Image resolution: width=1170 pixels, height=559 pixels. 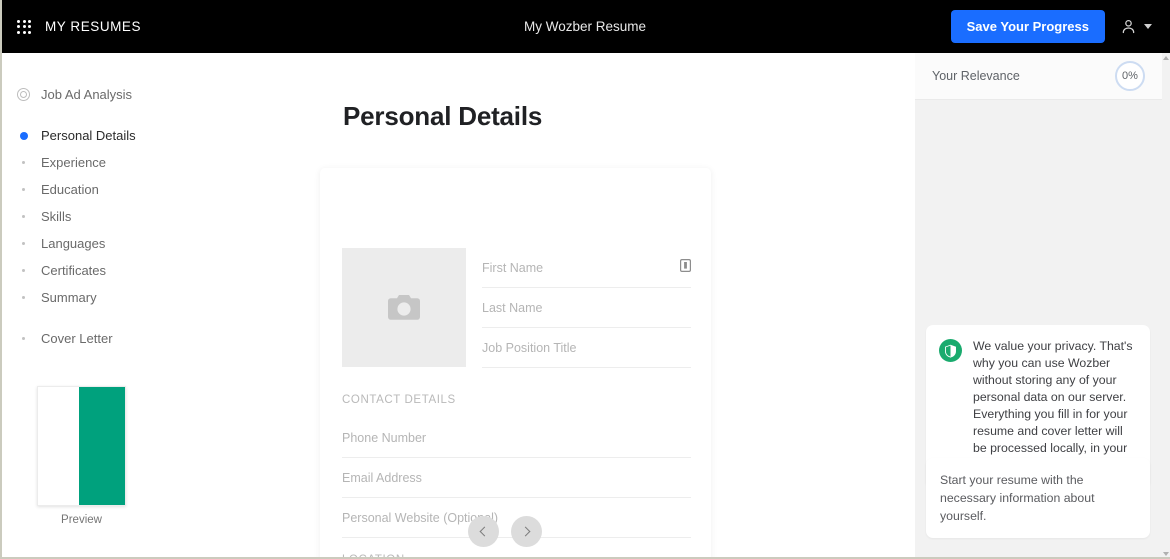 What do you see at coordinates (384, 437) in the screenshot?
I see `phone-number-placeholder: Phone Number` at bounding box center [384, 437].